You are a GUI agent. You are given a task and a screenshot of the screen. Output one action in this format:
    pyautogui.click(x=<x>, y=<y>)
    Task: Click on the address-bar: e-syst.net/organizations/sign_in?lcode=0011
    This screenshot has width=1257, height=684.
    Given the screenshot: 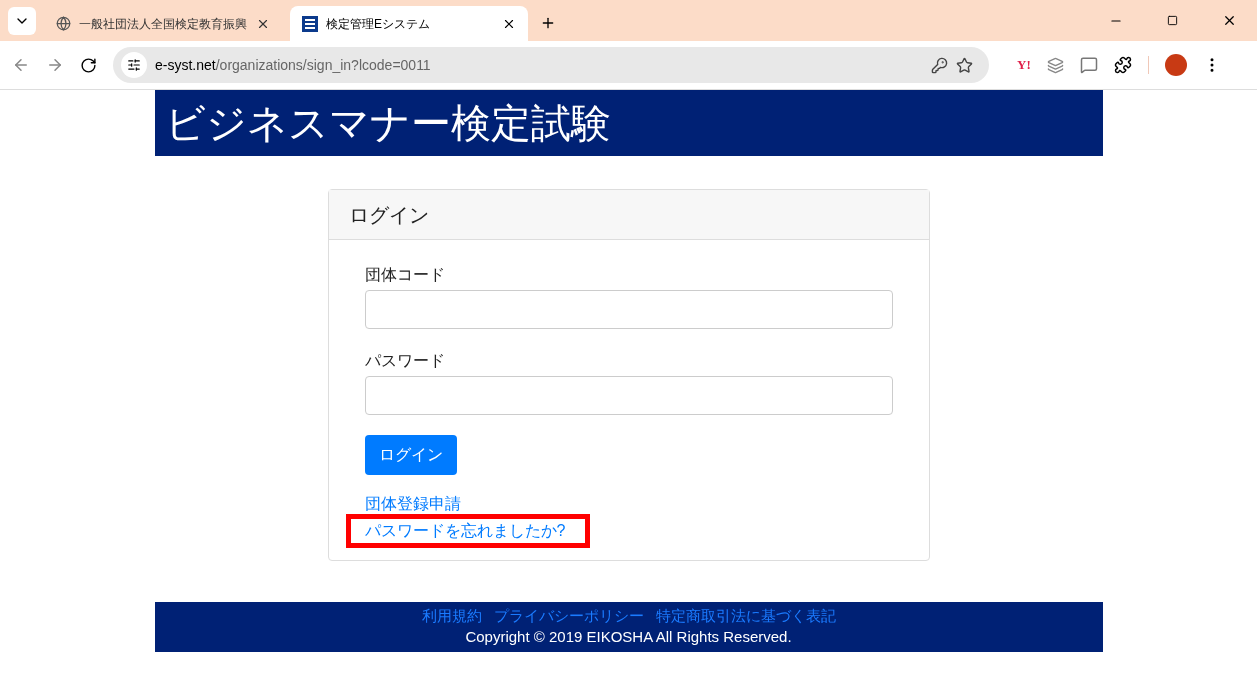 What is the action you would take?
    pyautogui.click(x=551, y=65)
    